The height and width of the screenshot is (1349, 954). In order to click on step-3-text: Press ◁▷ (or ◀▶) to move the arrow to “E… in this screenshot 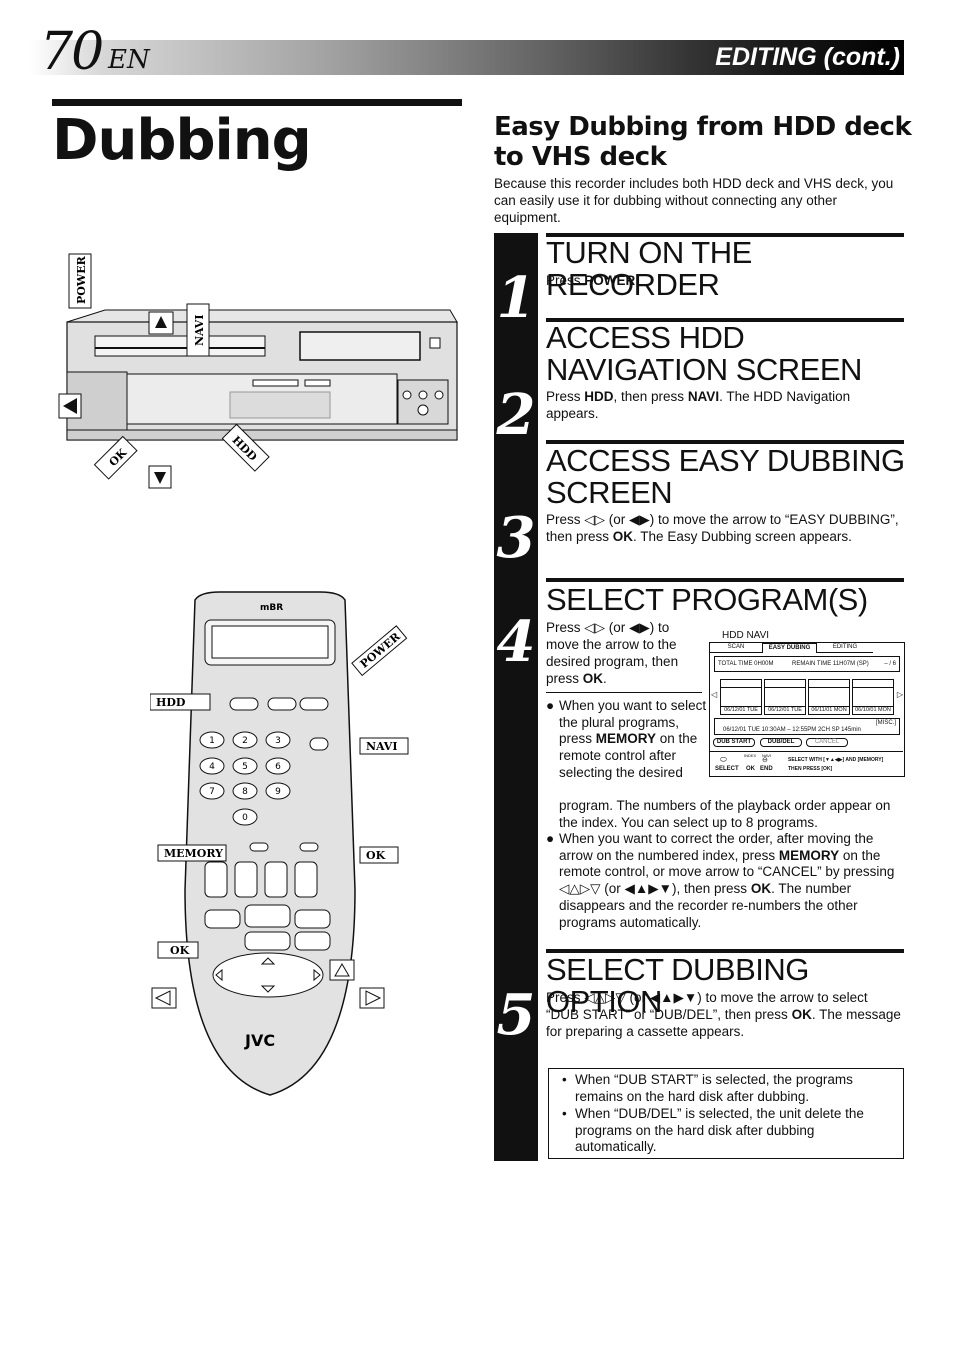, I will do `click(722, 528)`.